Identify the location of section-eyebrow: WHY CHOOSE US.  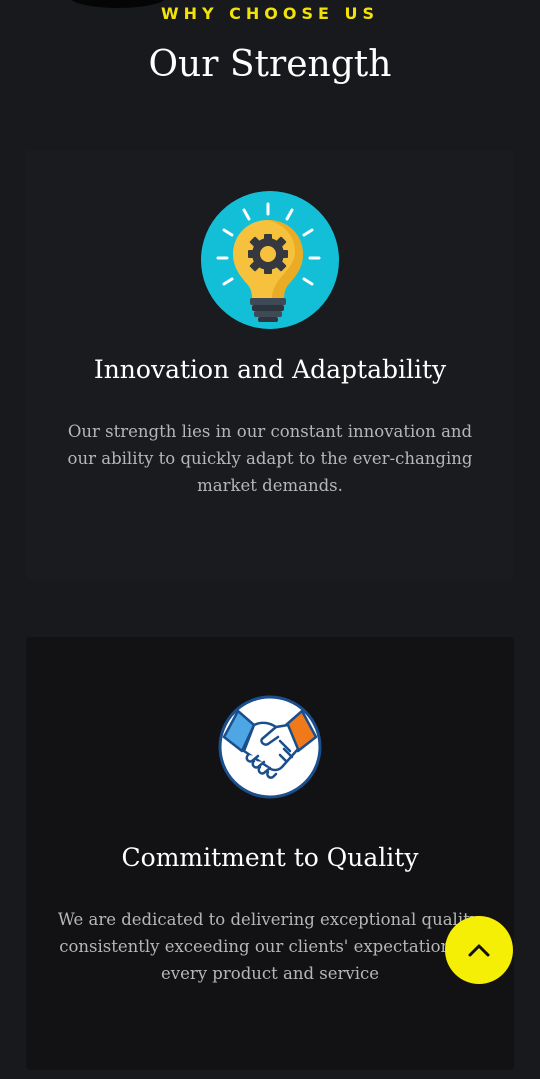
(270, 13).